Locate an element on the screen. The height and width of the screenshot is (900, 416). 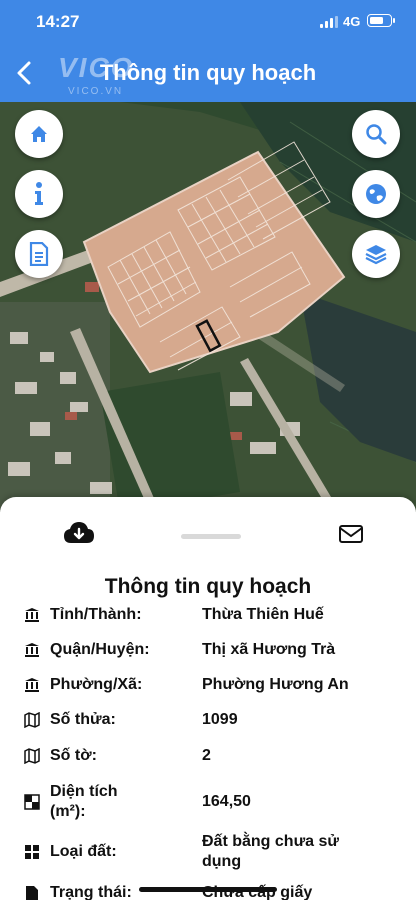
row-value: Đất bằng chưa sử dụng is located at coordinates (302, 852).